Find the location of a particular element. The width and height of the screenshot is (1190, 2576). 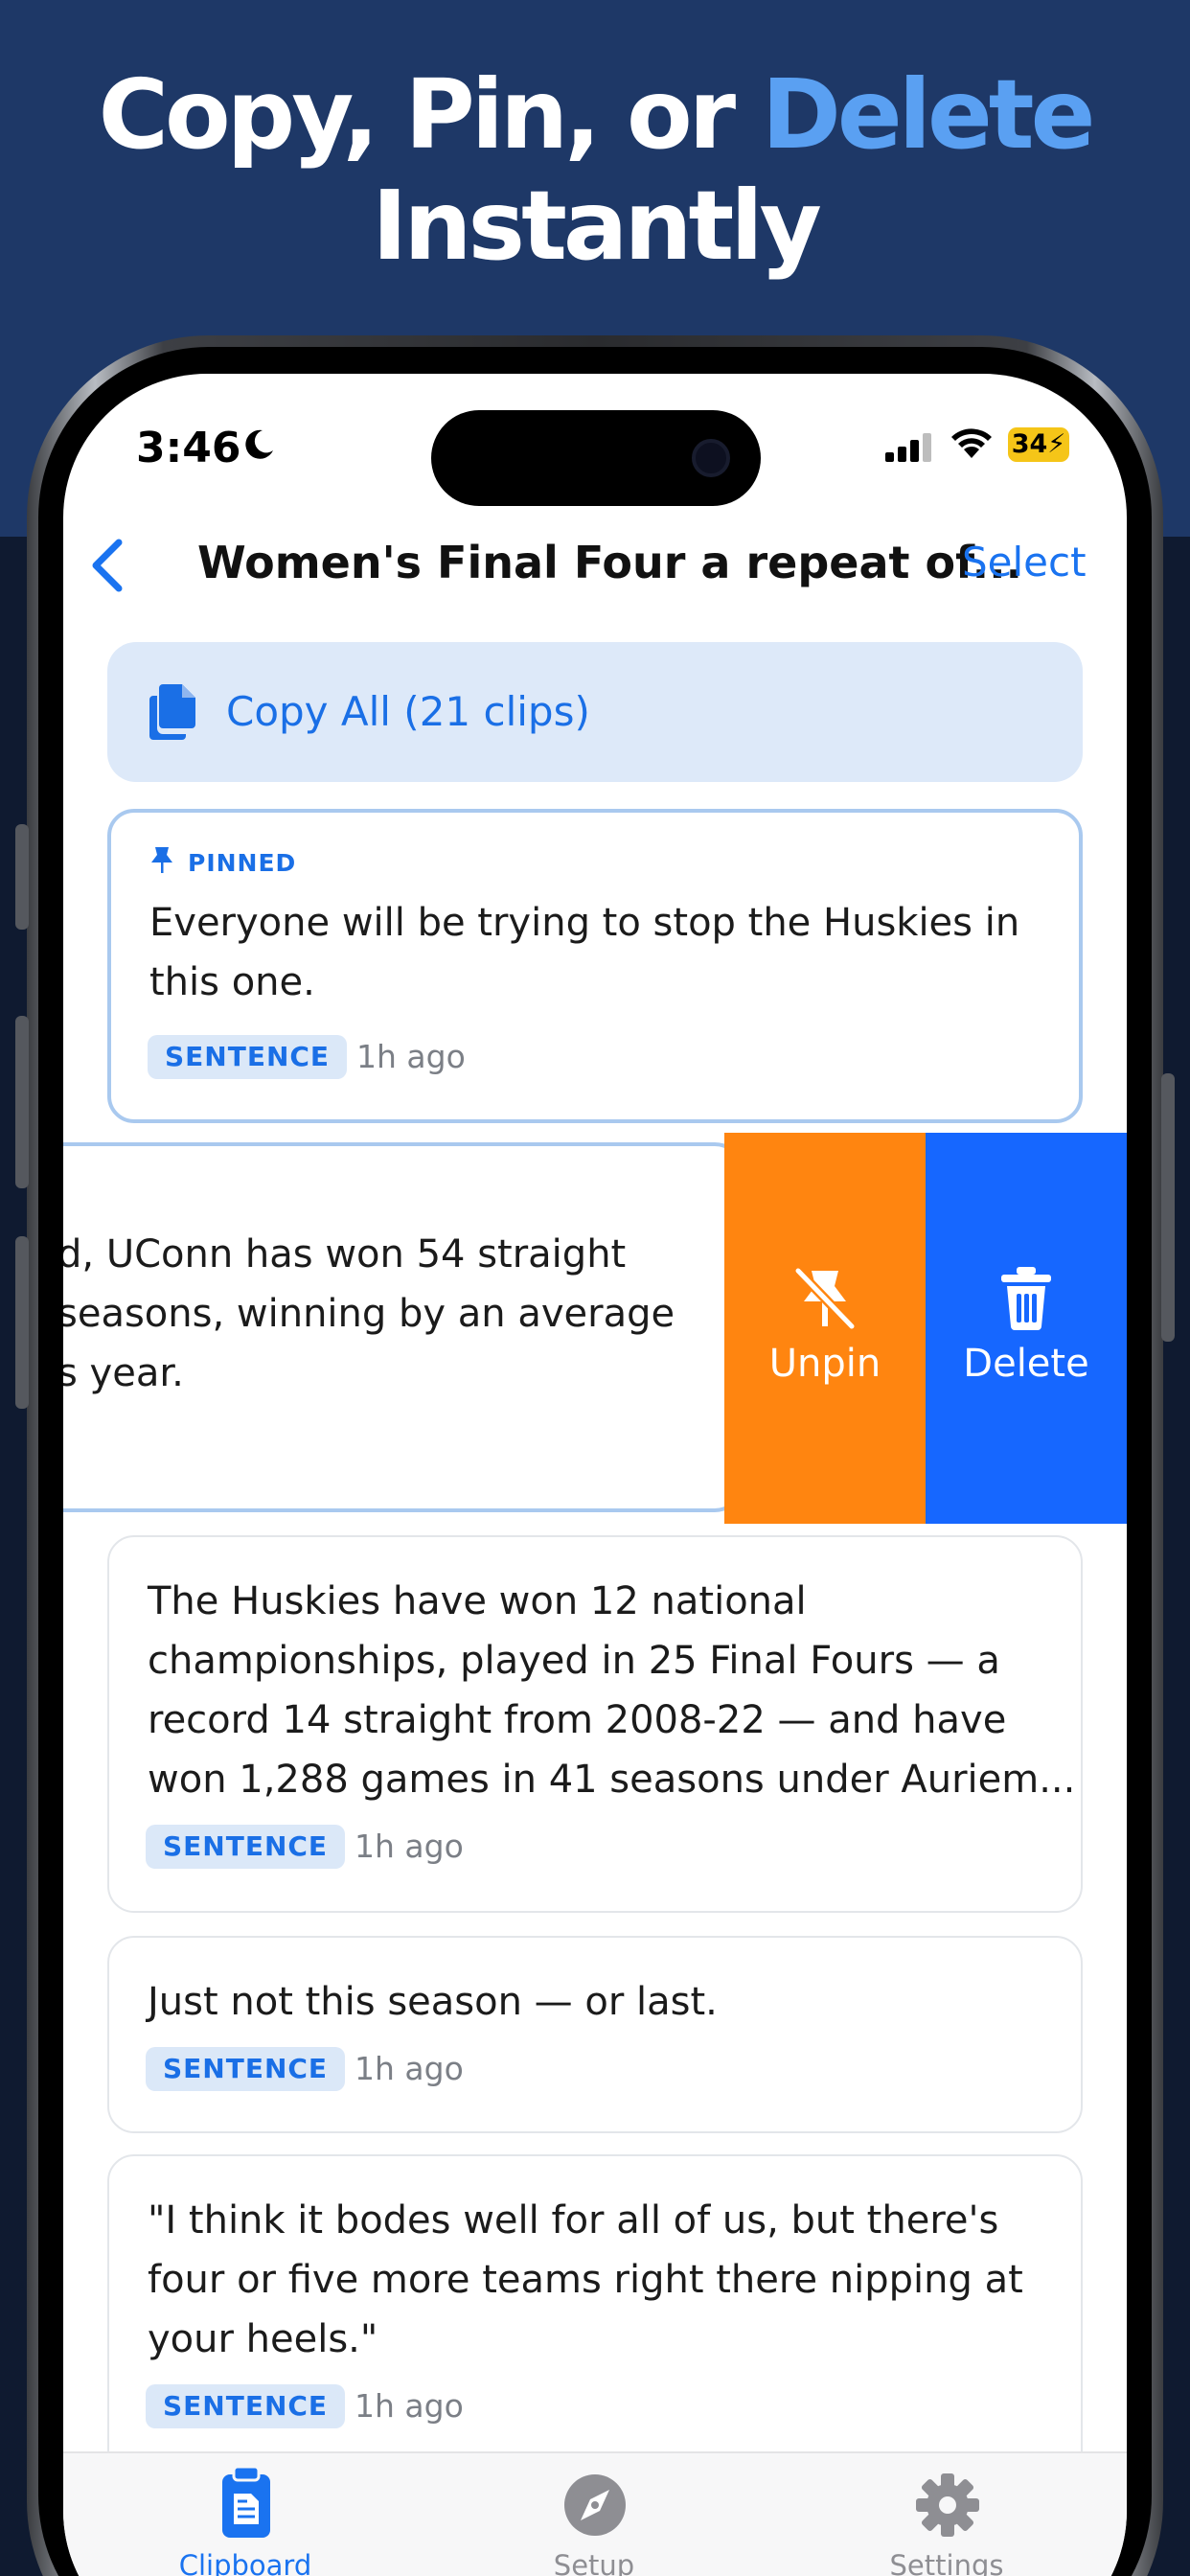

documents-icon is located at coordinates (172, 712).